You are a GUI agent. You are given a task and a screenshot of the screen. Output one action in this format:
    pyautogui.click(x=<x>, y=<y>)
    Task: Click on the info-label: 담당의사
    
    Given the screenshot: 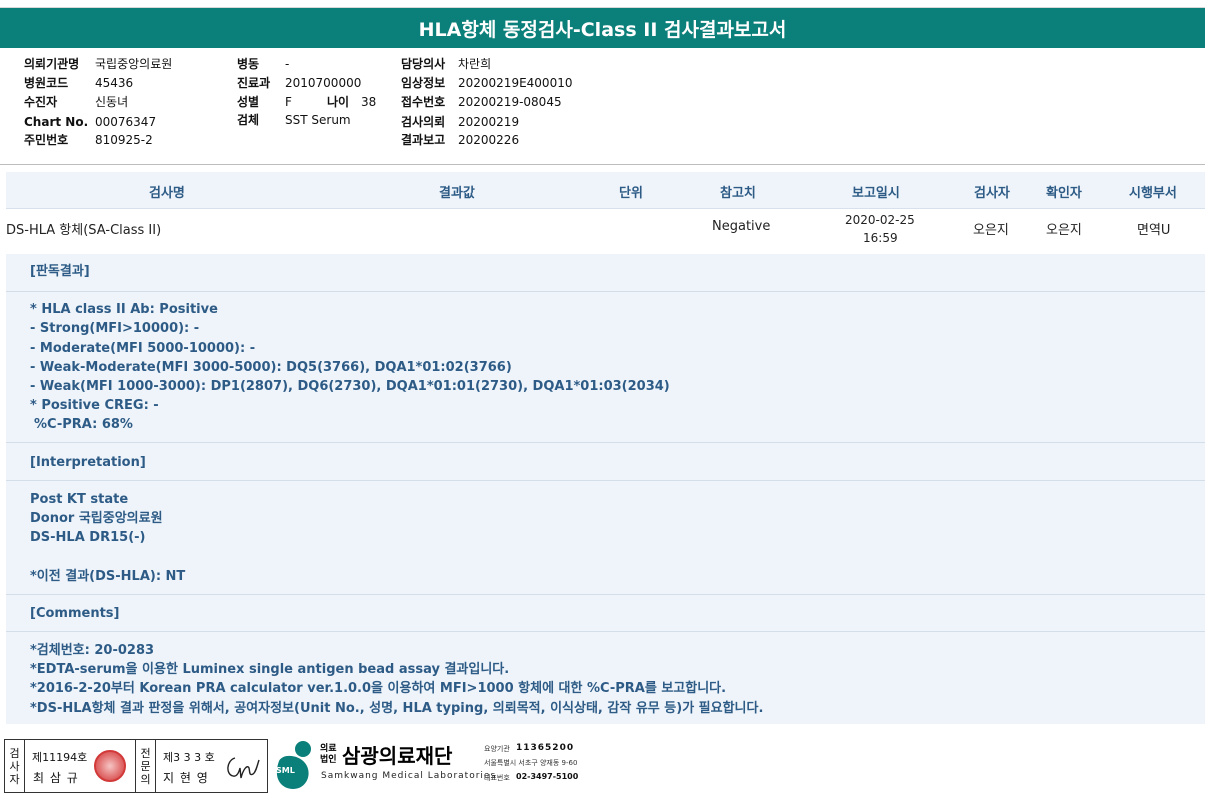 What is the action you would take?
    pyautogui.click(x=423, y=64)
    